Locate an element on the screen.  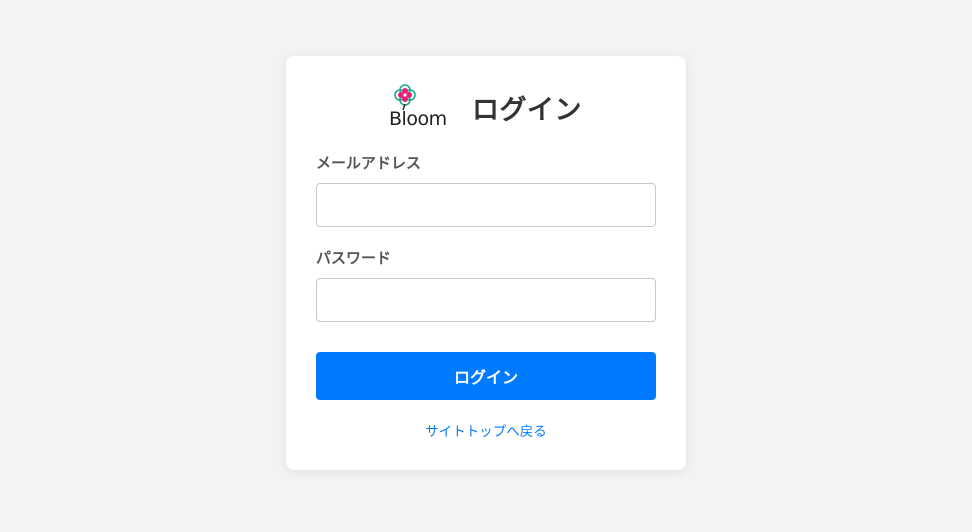
bloom-logo: Bloom is located at coordinates (421, 107).